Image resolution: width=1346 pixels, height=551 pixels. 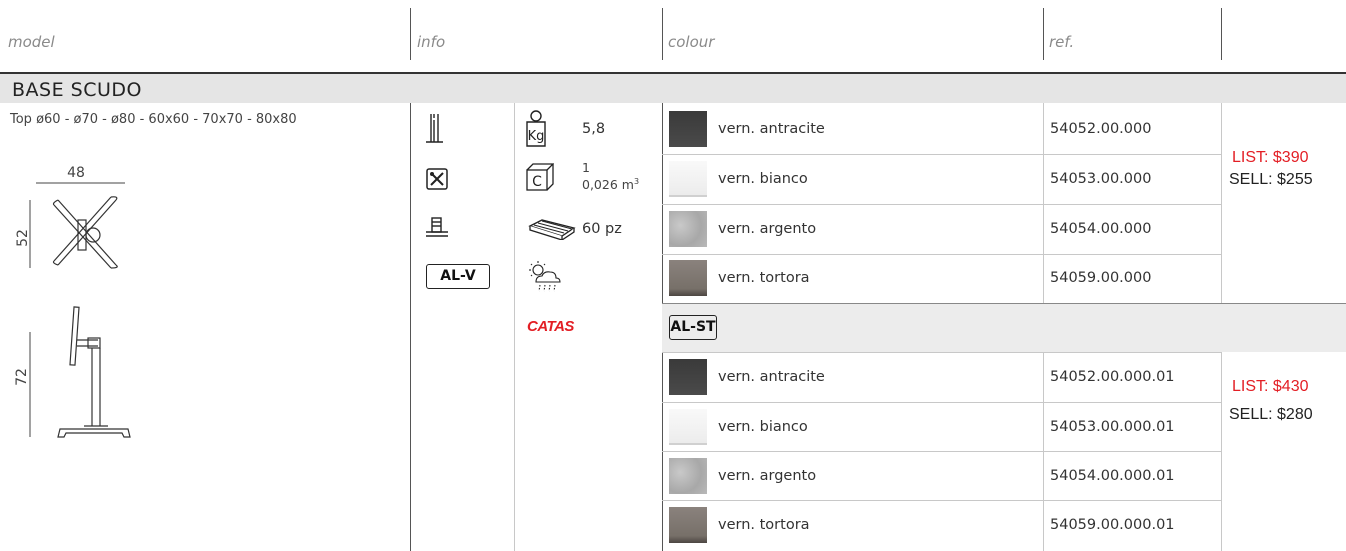 I want to click on base-icon, so click(x=437, y=227).